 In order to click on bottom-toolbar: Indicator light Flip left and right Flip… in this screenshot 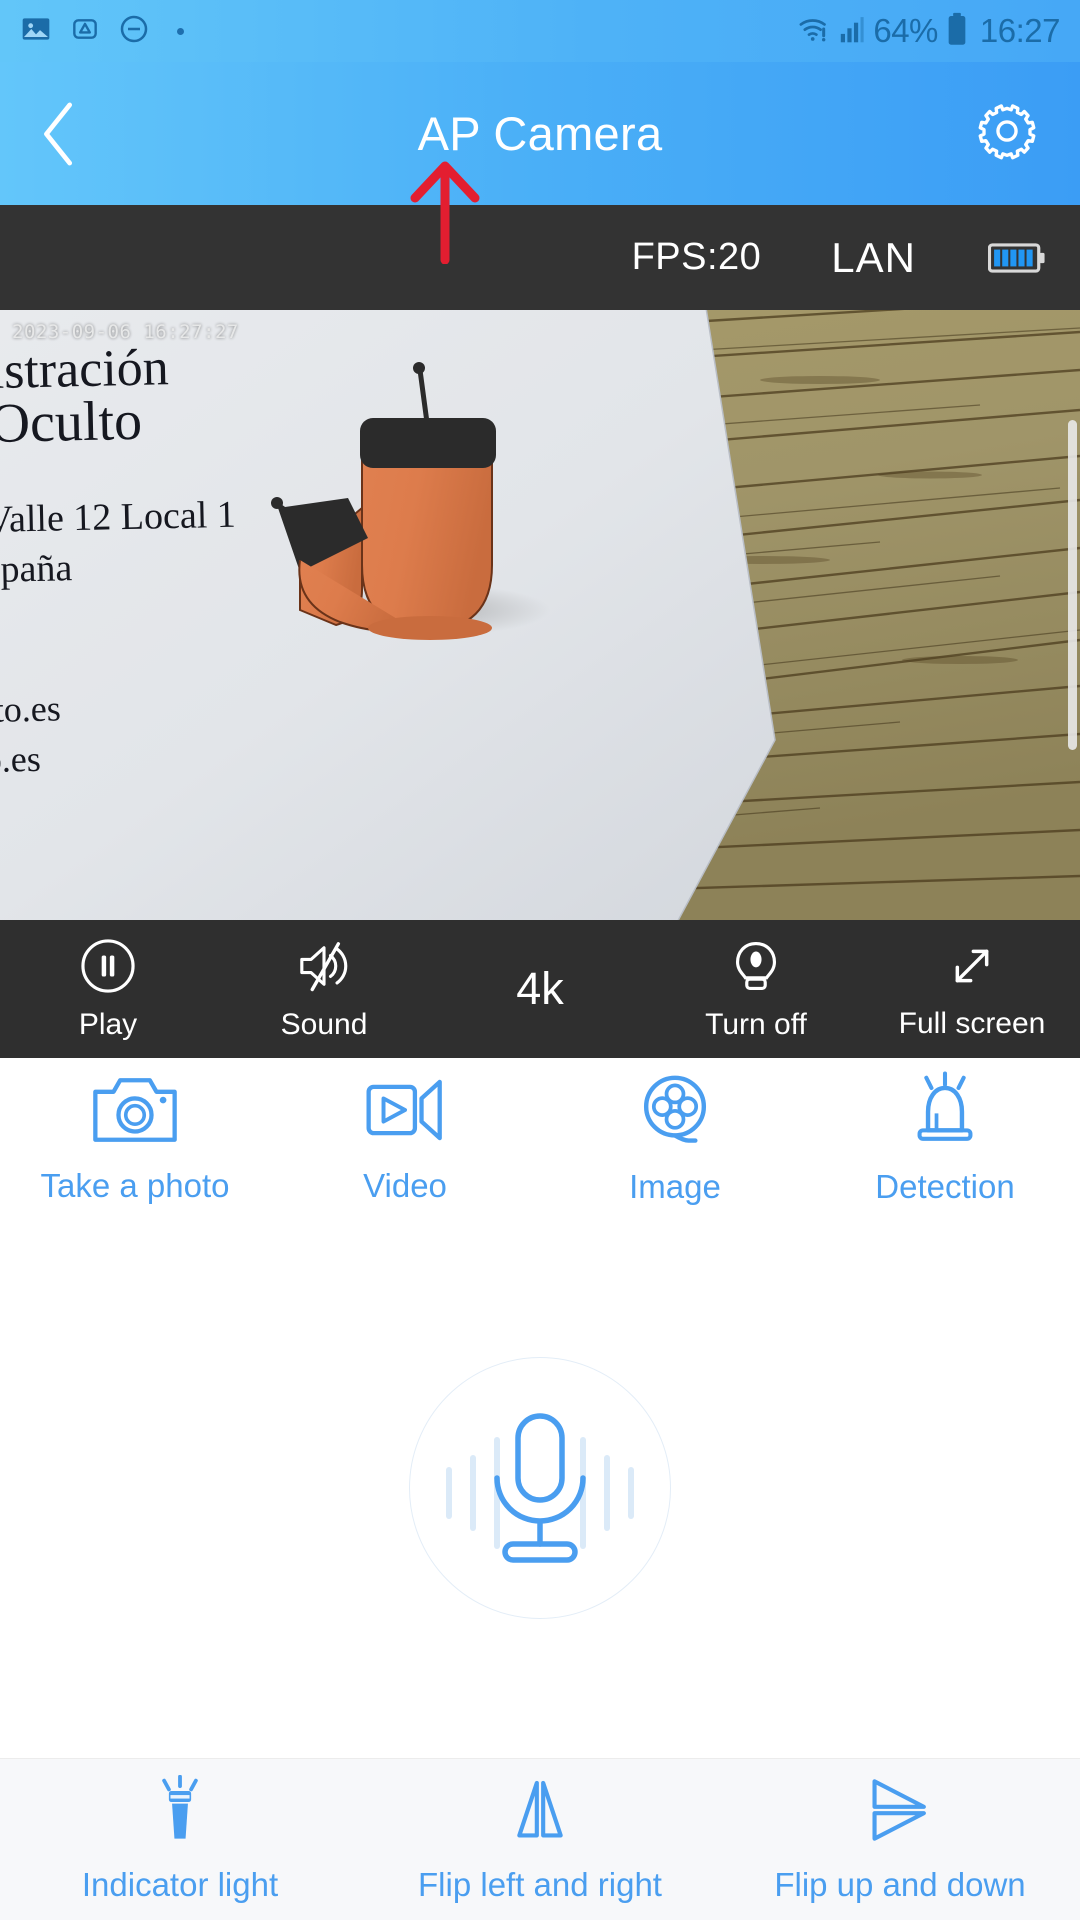, I will do `click(540, 1839)`.